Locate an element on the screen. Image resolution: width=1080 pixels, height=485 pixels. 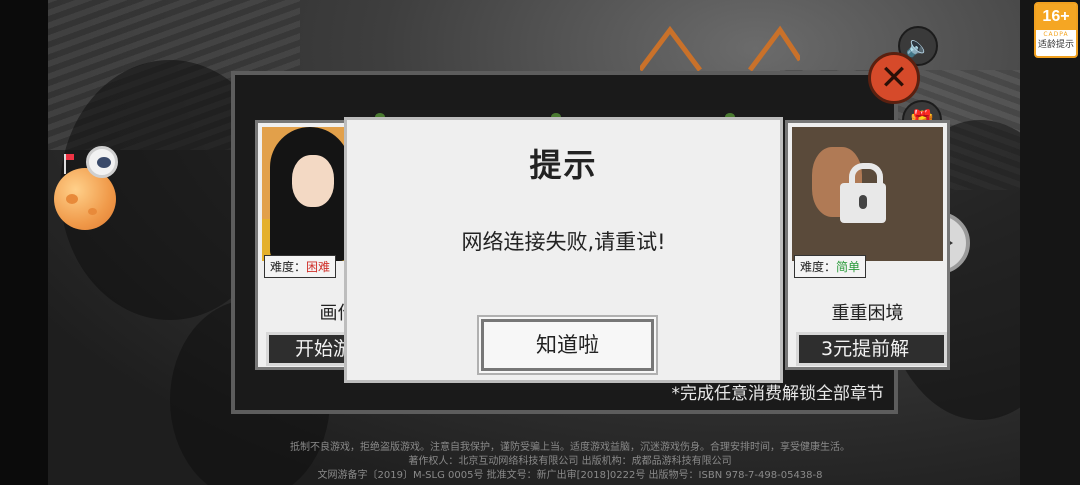
footer-line: 著作权人：北京互动网络科技有限公司 出版机构：成都品游科技有限公司 is located at coordinates (570, 461).